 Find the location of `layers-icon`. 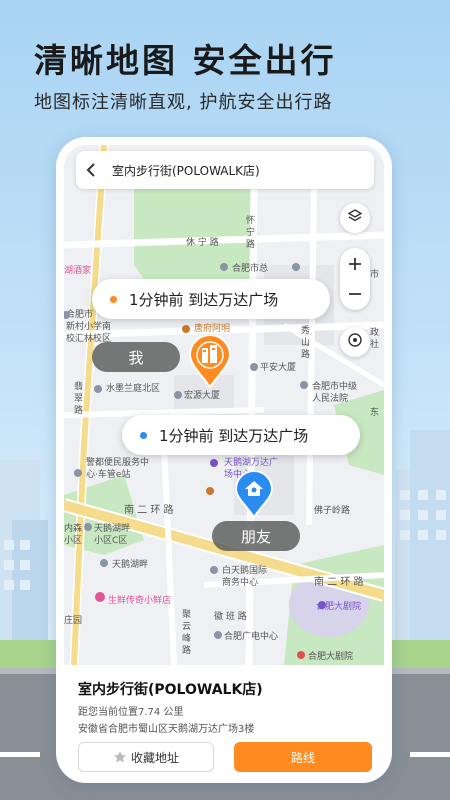

layers-icon is located at coordinates (355, 218).